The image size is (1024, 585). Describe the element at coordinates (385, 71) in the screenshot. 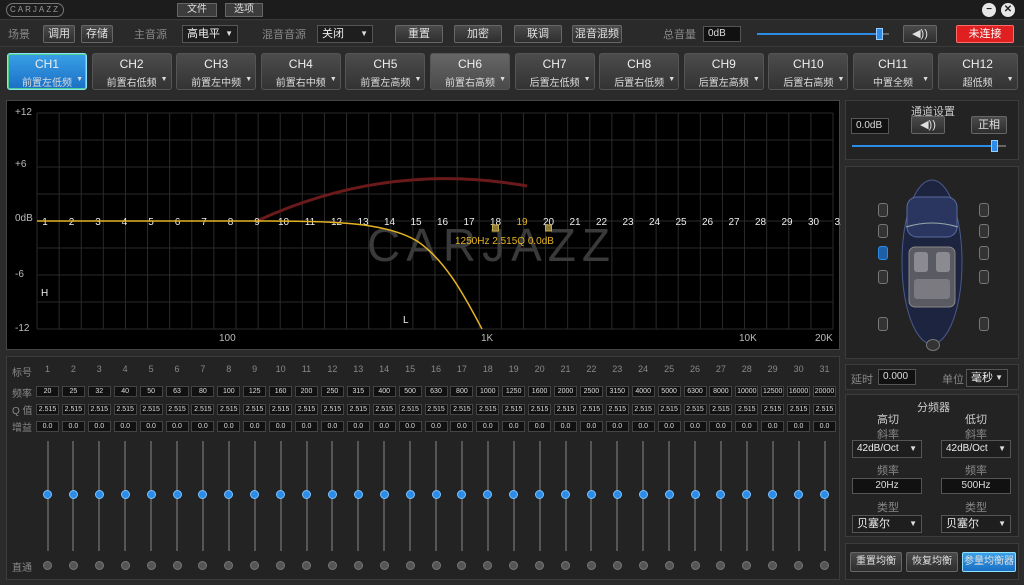

I see `channel-tab-5: CH5 前置左高频 ▼` at that location.